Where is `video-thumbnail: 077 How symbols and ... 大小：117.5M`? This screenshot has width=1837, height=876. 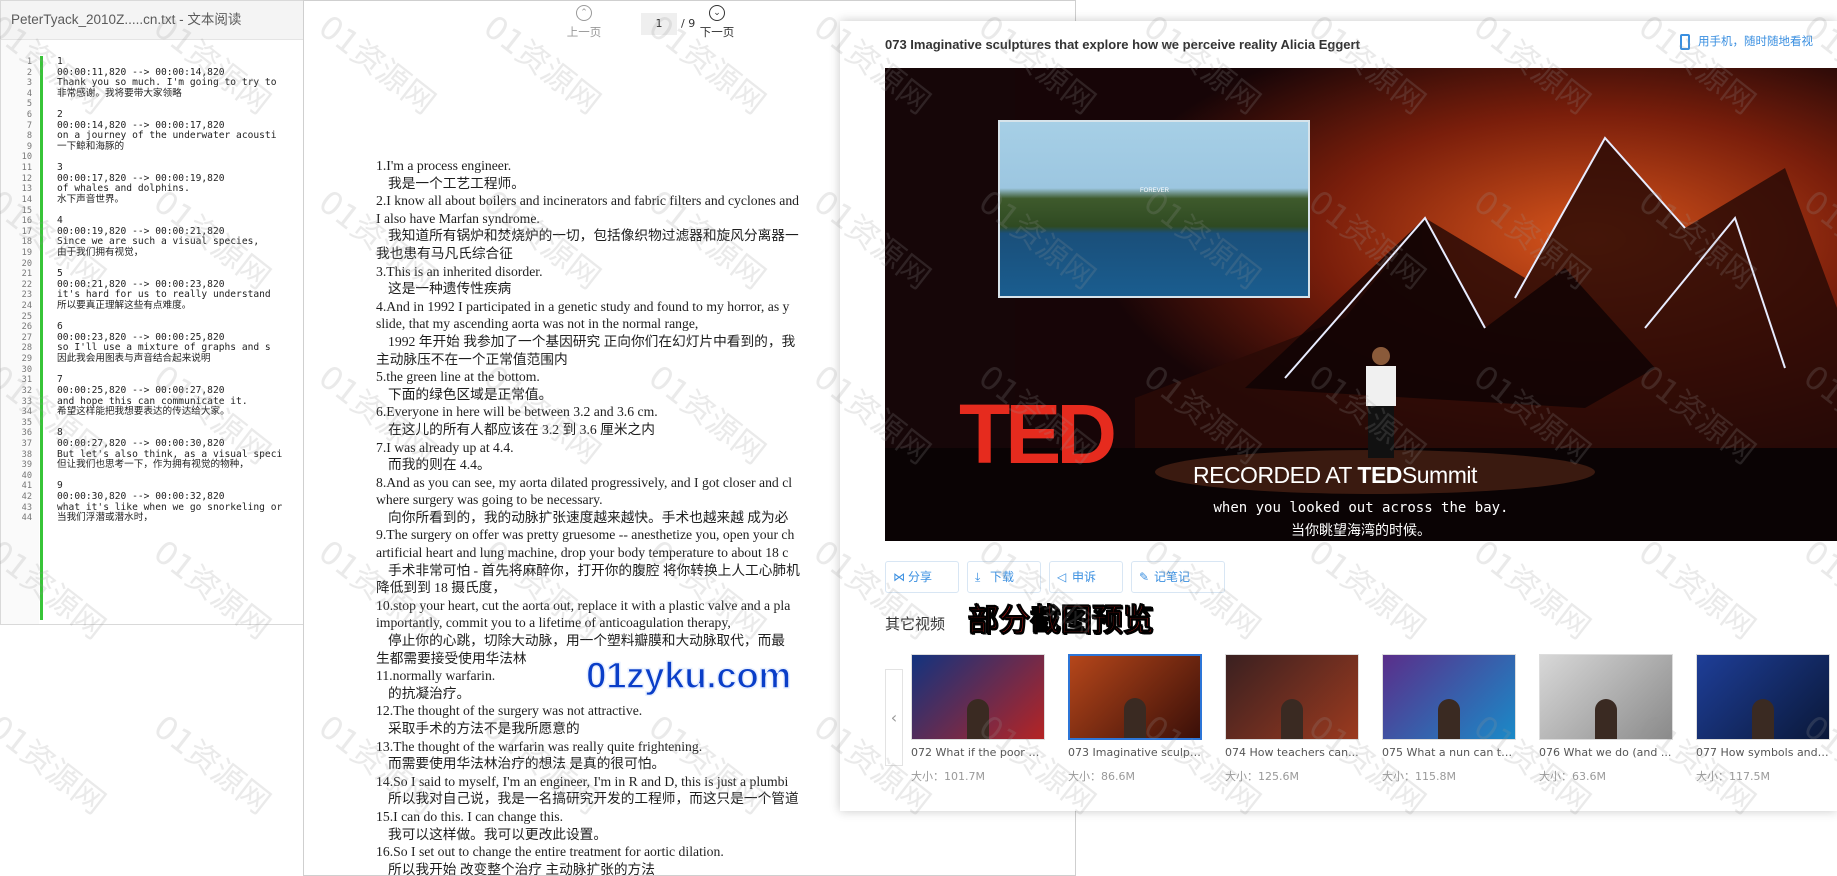
video-thumbnail: 077 How symbols and ... 大小：117.5M is located at coordinates (1763, 719).